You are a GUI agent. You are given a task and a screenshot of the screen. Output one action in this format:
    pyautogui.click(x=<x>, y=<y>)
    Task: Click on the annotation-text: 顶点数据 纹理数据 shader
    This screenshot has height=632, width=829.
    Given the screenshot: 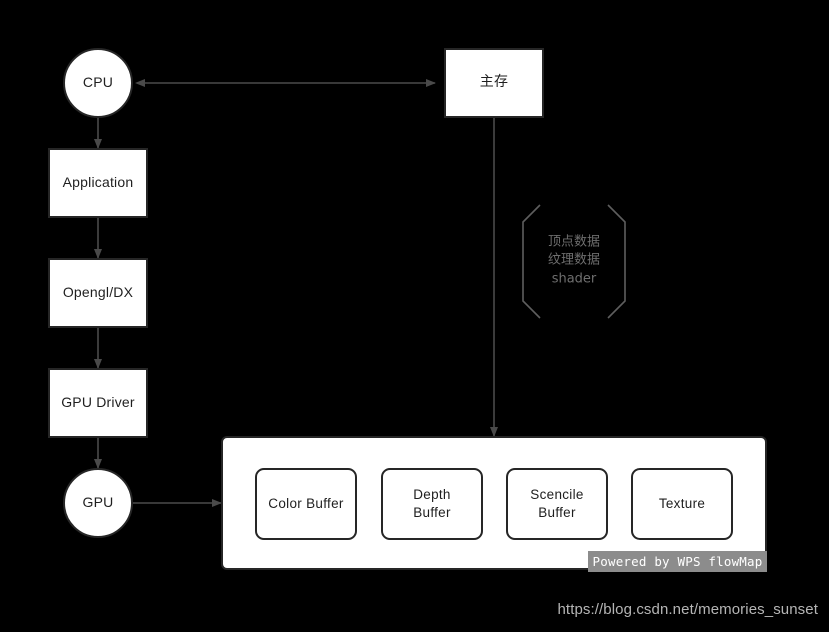 What is the action you would take?
    pyautogui.click(x=573, y=260)
    